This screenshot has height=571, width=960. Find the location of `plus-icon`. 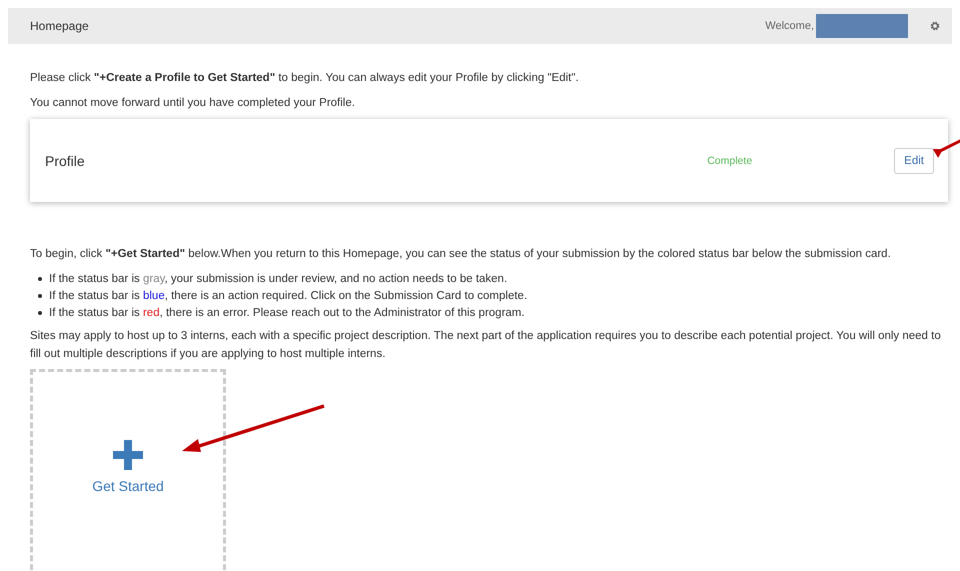

plus-icon is located at coordinates (128, 455).